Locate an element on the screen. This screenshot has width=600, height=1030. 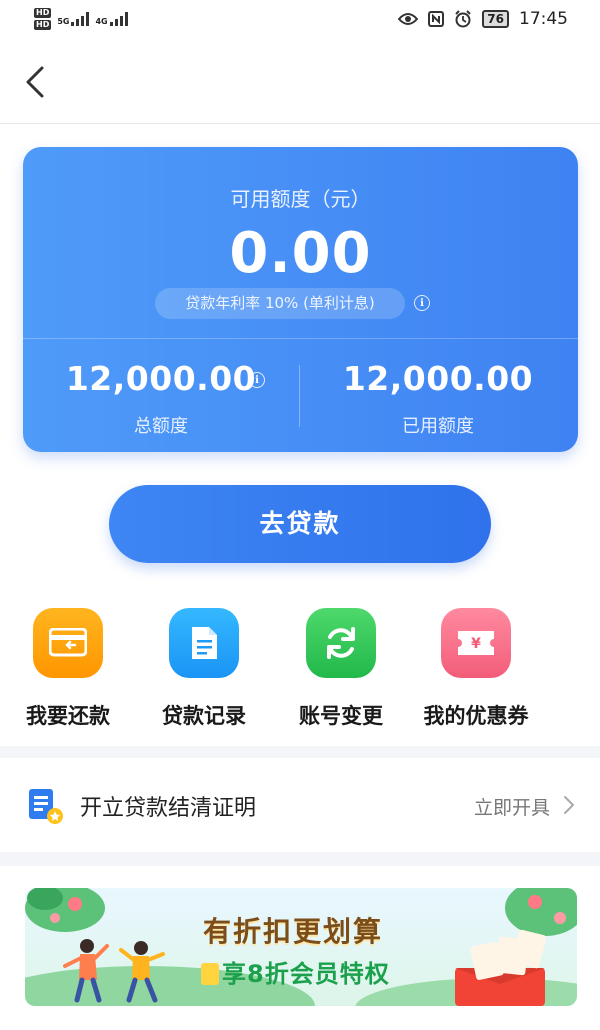
action-account-change: 账号变更 is located at coordinates (341, 669).